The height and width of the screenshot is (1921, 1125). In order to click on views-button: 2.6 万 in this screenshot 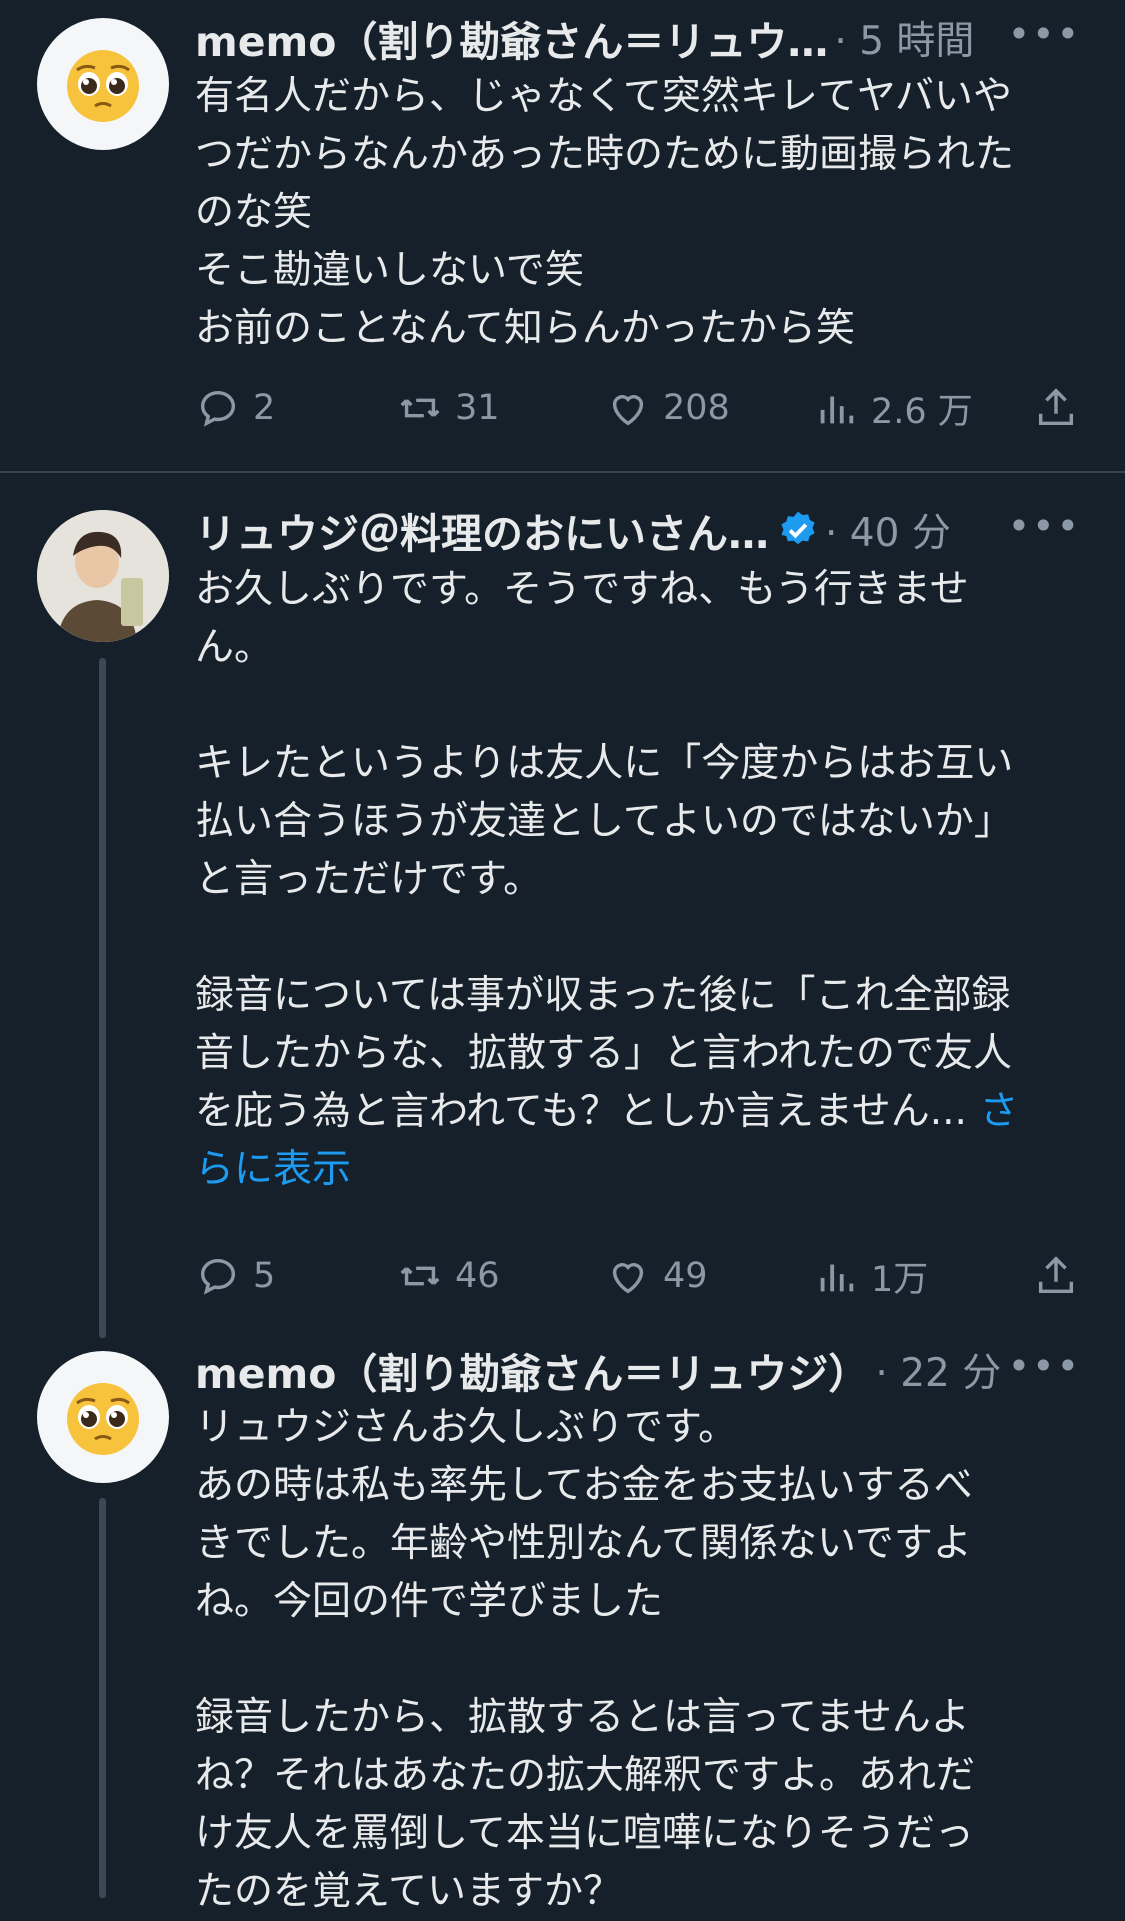, I will do `click(893, 408)`.